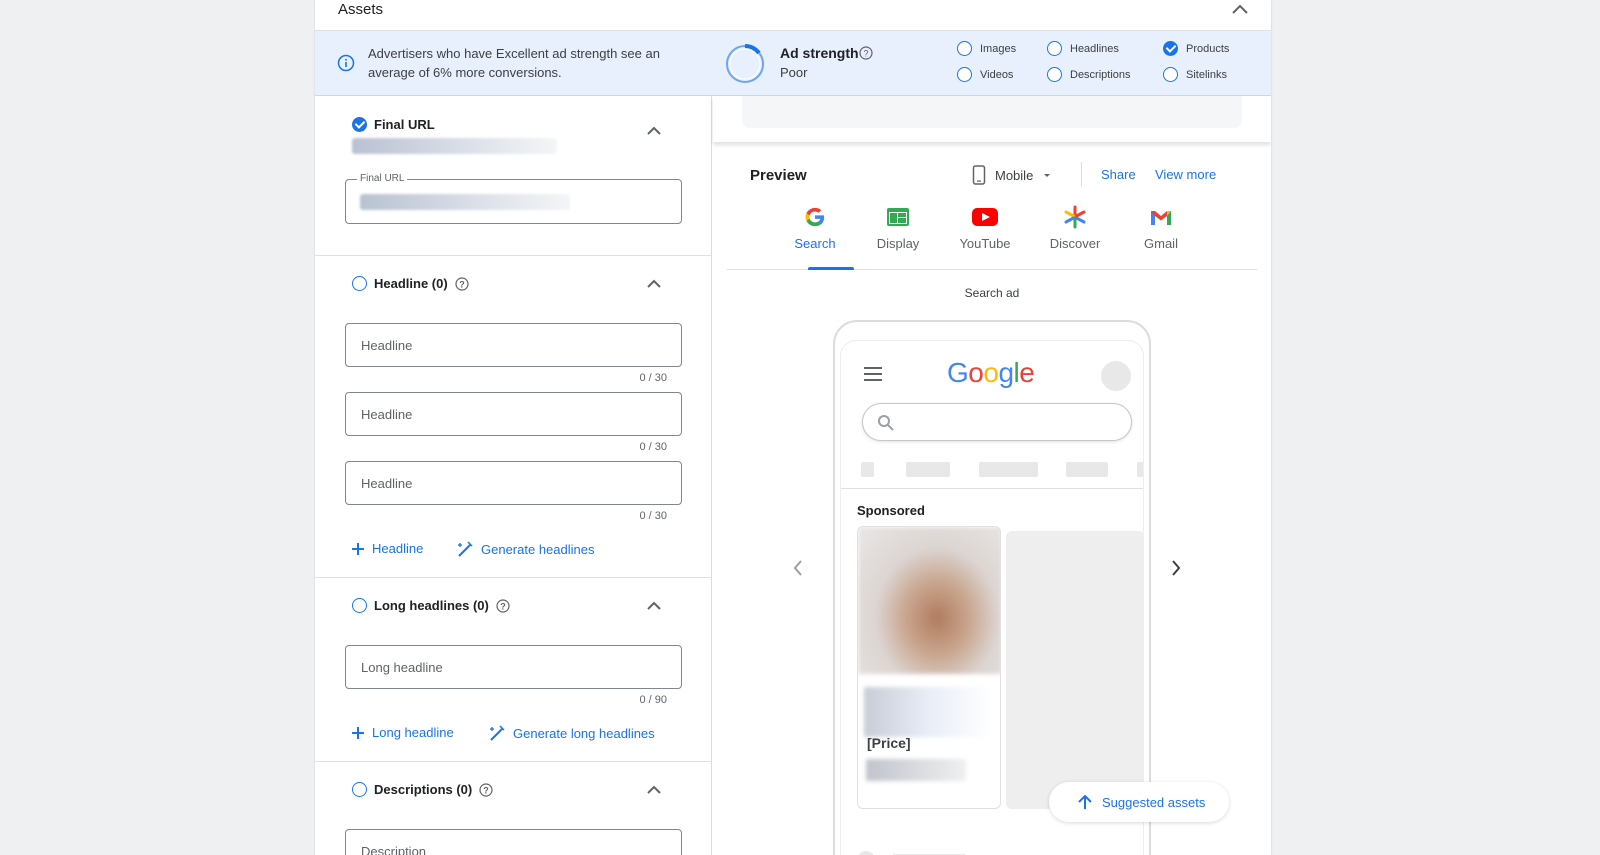 The width and height of the screenshot is (1600, 855). Describe the element at coordinates (815, 217) in the screenshot. I see `google-g-icon` at that location.